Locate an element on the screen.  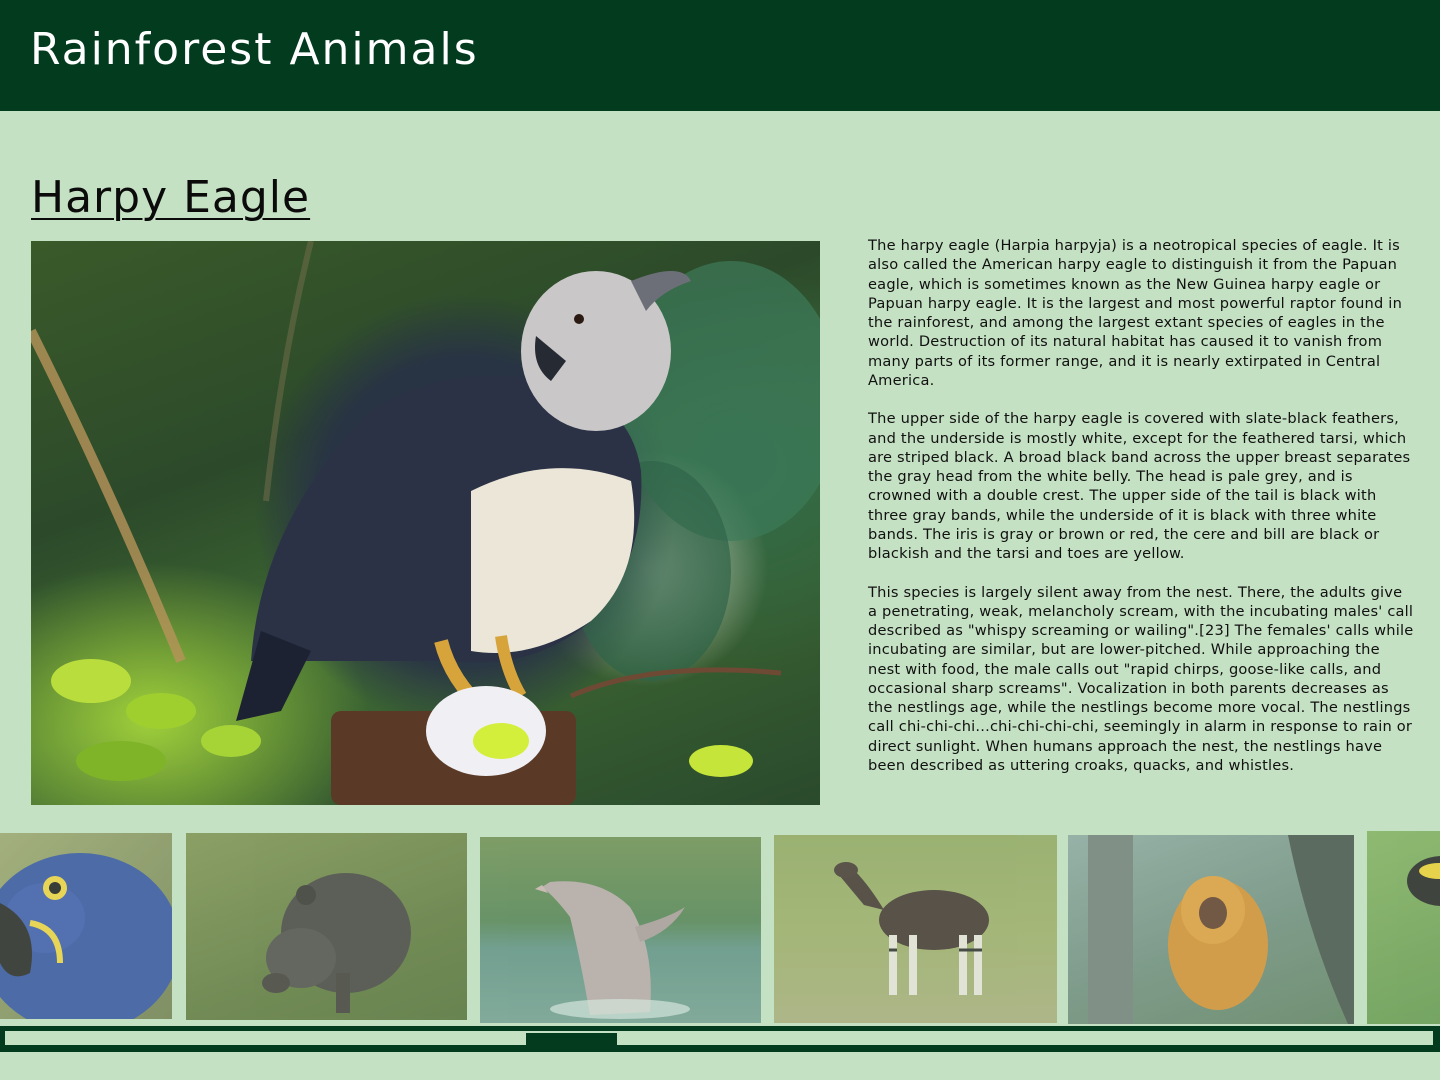
thumbnail-okapi is located at coordinates (915, 929).